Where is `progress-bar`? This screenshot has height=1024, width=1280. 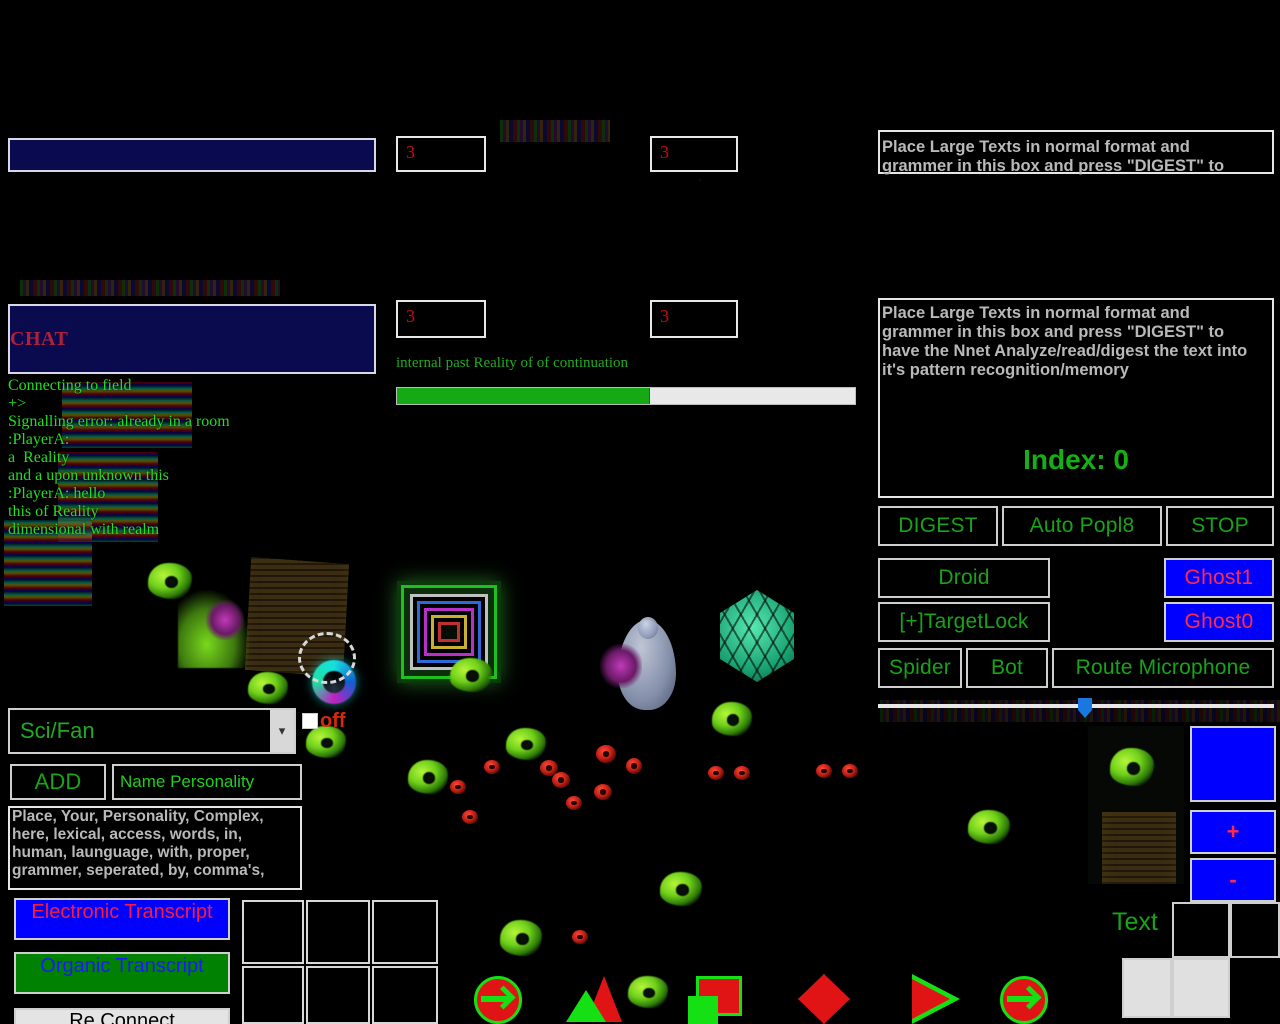
progress-bar is located at coordinates (626, 396).